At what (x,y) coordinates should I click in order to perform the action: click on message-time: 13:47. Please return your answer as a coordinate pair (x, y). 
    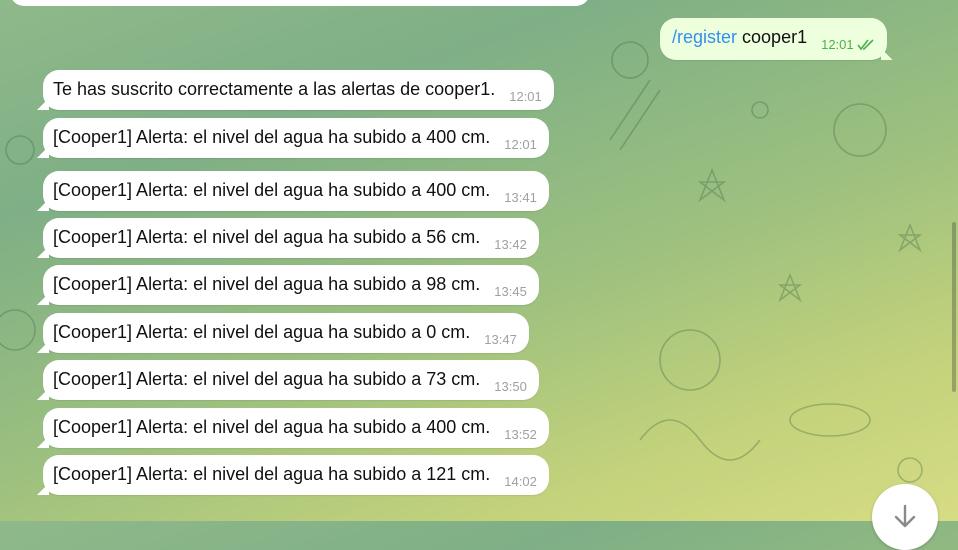
    Looking at the image, I should click on (500, 339).